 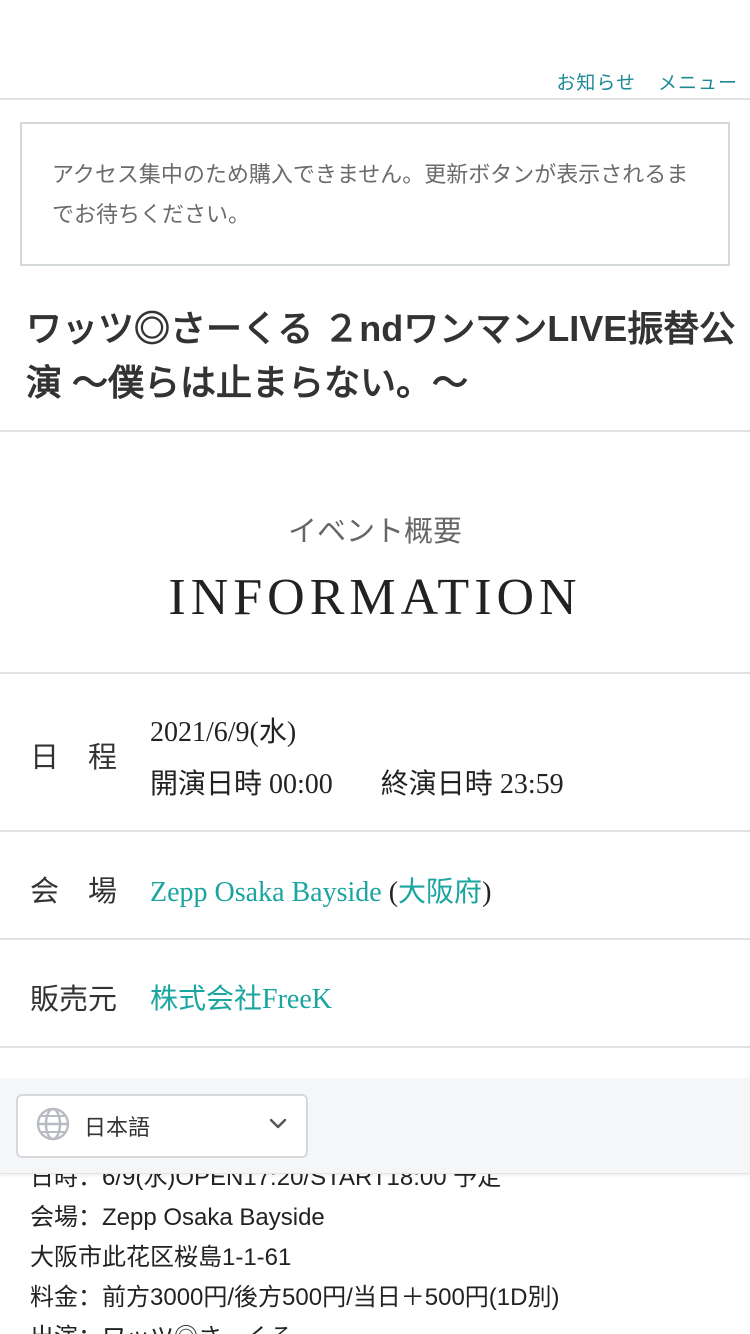 What do you see at coordinates (370, 195) in the screenshot?
I see `notice-text: アクセス集中のため購入できません。更新ボタンが表示されるまでお待ちください。` at bounding box center [370, 195].